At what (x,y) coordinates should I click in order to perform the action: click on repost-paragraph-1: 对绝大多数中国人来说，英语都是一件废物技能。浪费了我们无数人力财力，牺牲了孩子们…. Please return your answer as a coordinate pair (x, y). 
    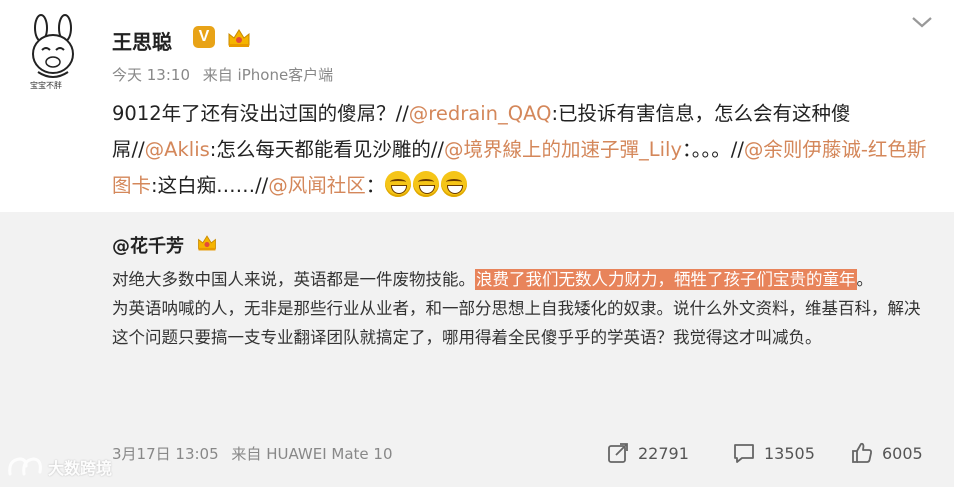
    Looking at the image, I should click on (523, 279).